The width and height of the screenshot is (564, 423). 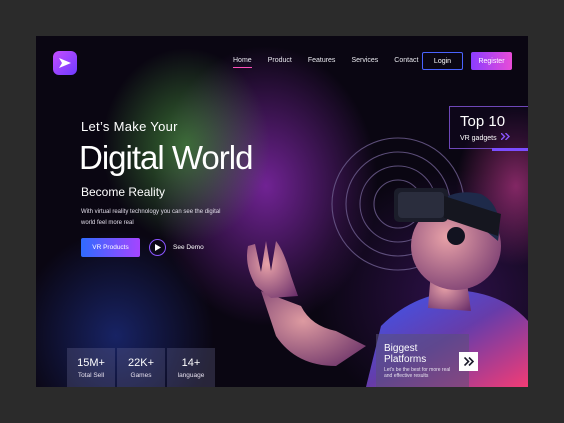 What do you see at coordinates (166, 157) in the screenshot?
I see `hero-title: Digital World` at bounding box center [166, 157].